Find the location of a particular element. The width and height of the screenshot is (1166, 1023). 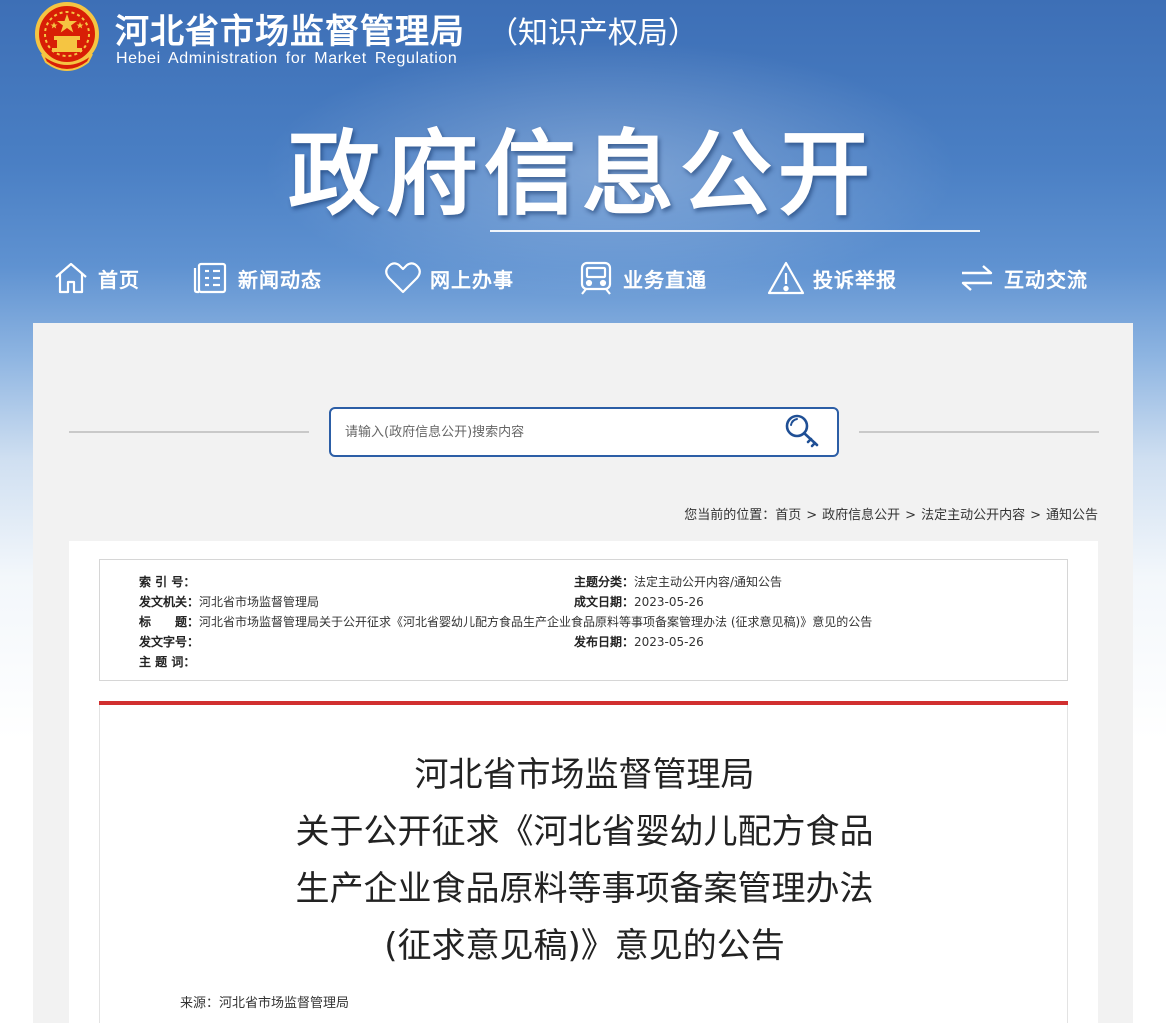

train-icon is located at coordinates (596, 278).